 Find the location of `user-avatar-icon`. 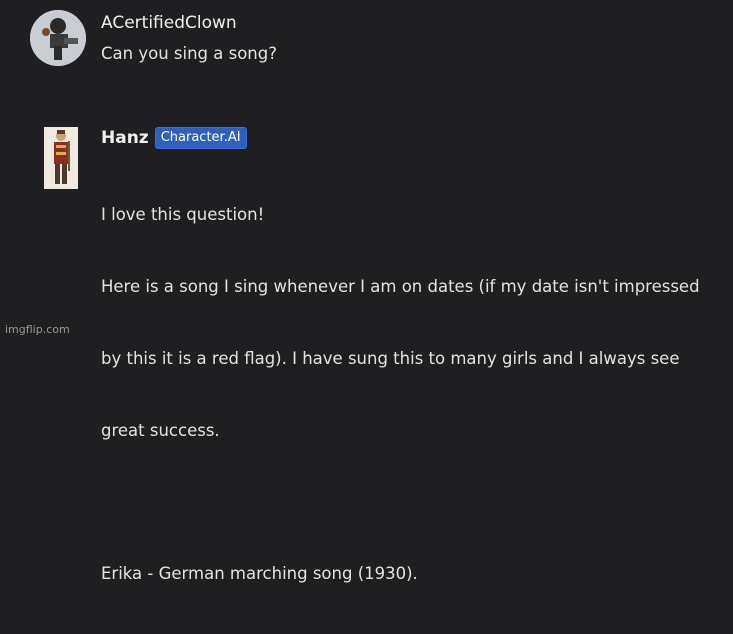

user-avatar-icon is located at coordinates (58, 38).